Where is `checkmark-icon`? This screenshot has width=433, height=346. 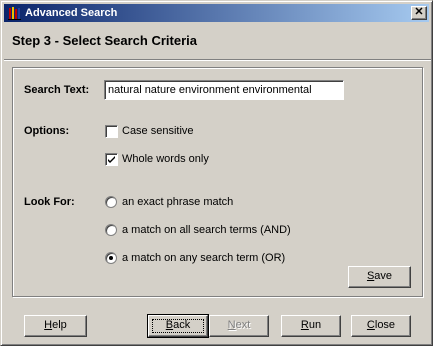 checkmark-icon is located at coordinates (111, 159).